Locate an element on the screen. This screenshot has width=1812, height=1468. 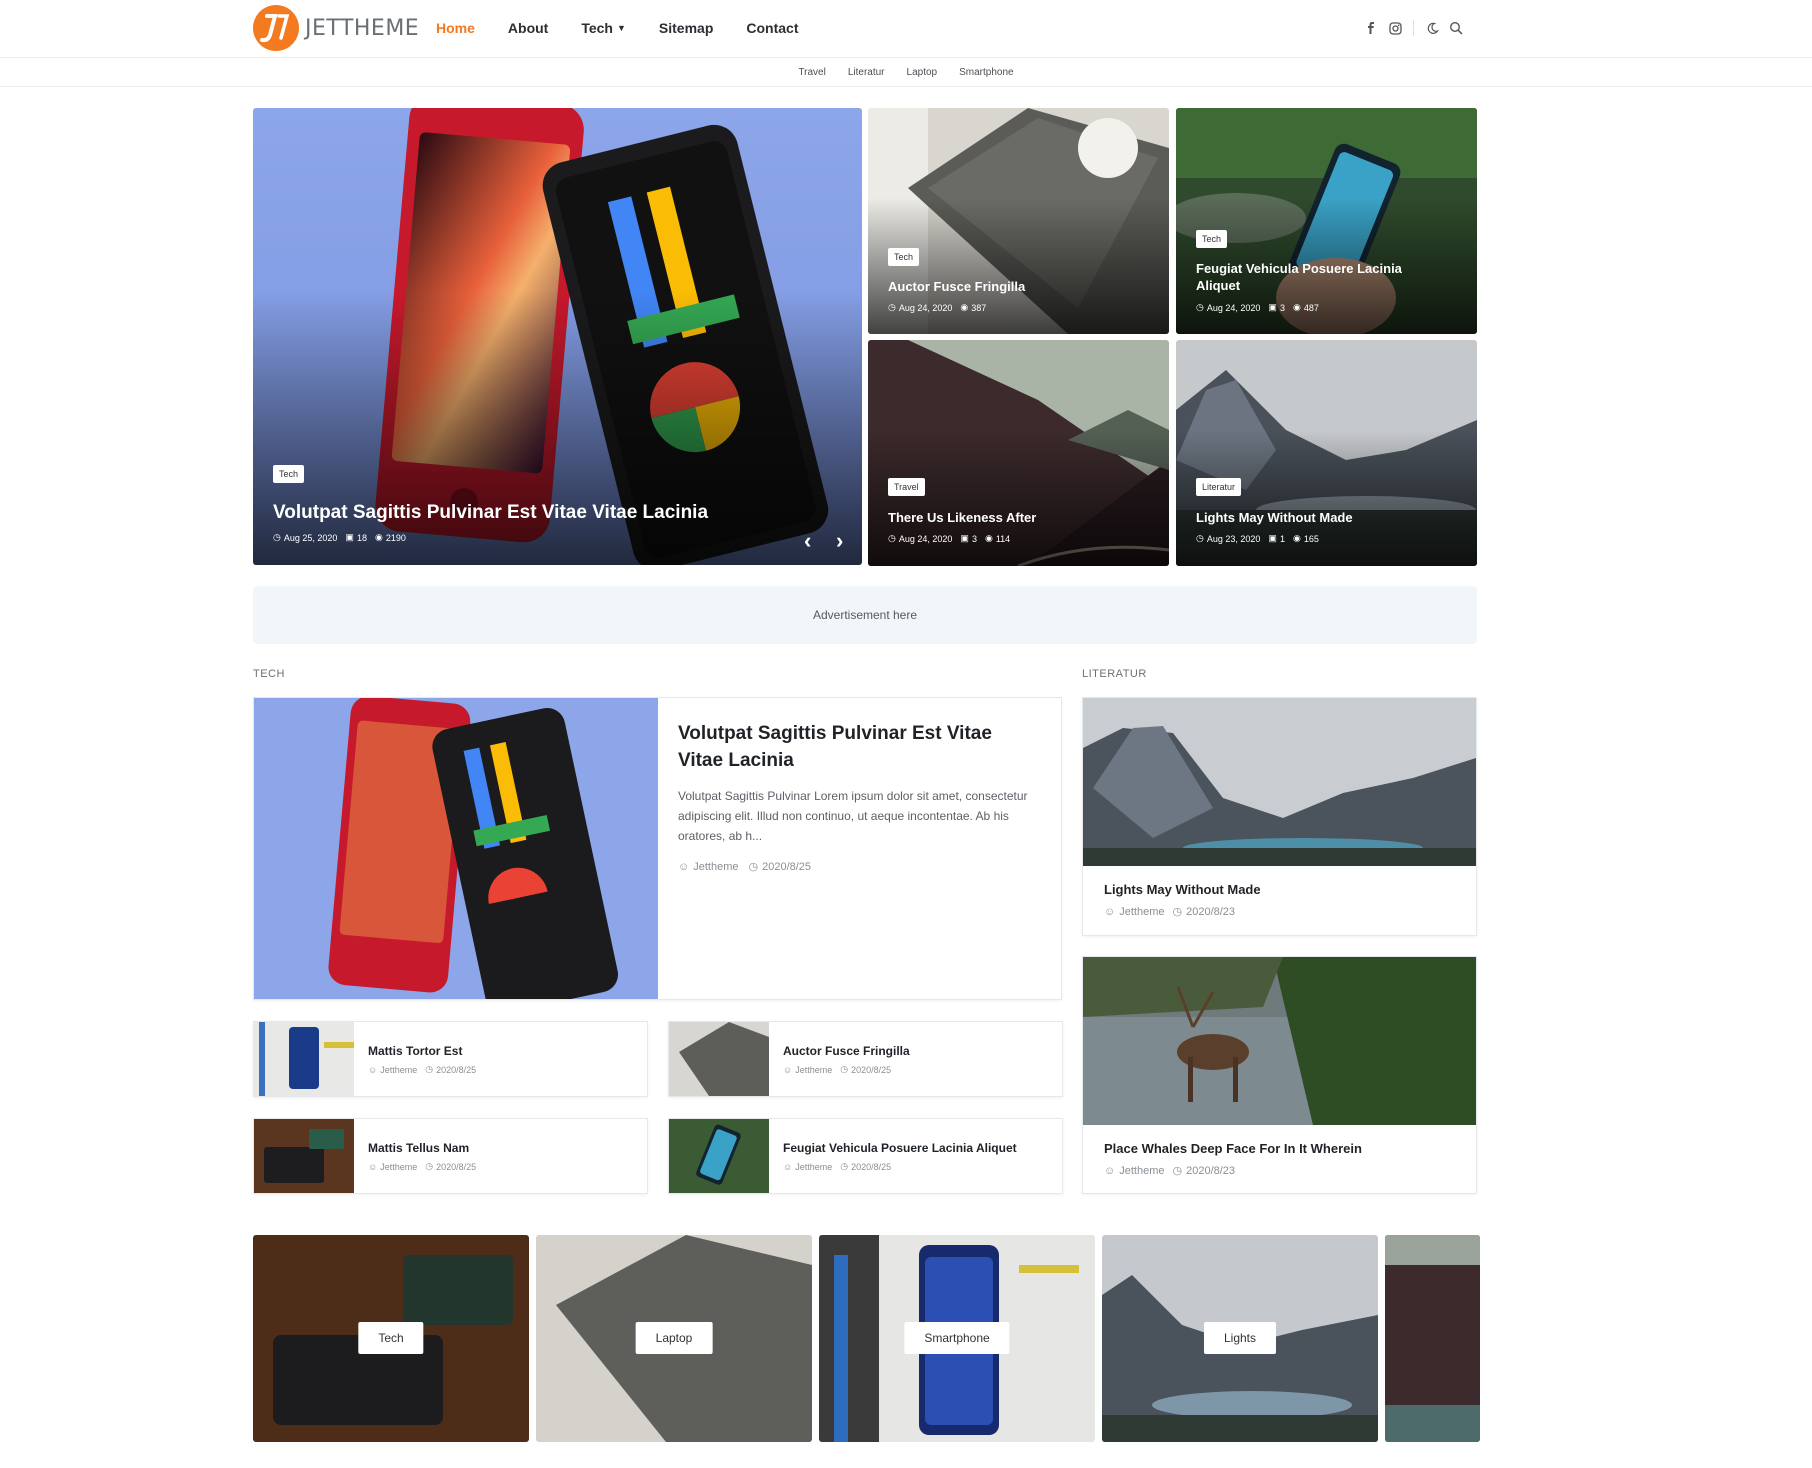
featured-post-image is located at coordinates (456, 848).